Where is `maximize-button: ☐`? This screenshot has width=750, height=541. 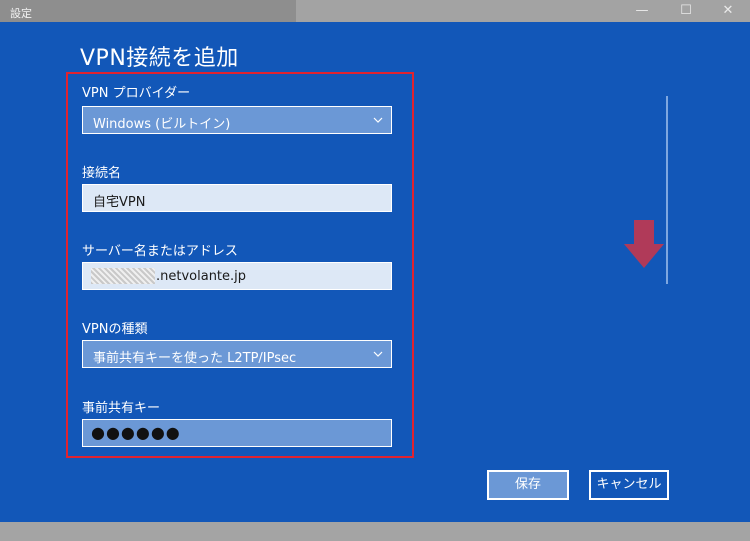 maximize-button: ☐ is located at coordinates (686, 11).